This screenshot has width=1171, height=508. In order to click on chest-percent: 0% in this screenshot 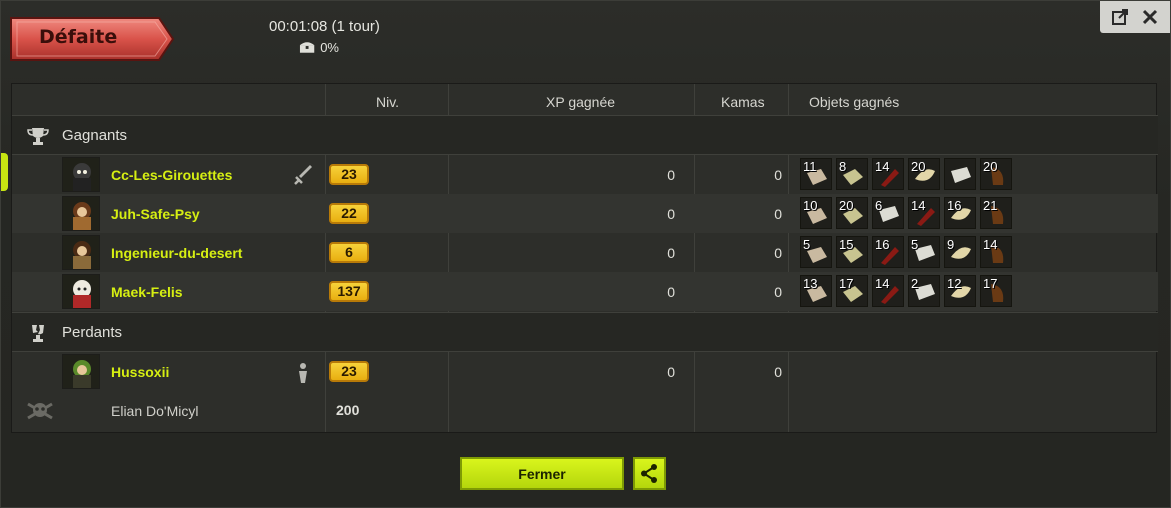, I will do `click(329, 47)`.